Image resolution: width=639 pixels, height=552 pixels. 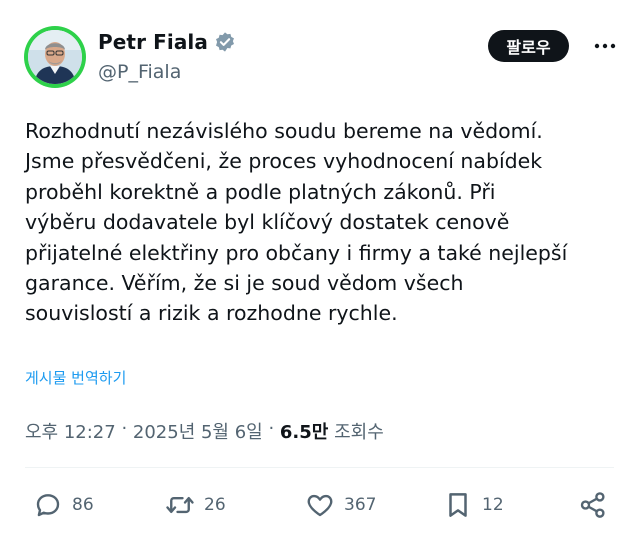 What do you see at coordinates (473, 505) in the screenshot?
I see `bookmark-button: 12` at bounding box center [473, 505].